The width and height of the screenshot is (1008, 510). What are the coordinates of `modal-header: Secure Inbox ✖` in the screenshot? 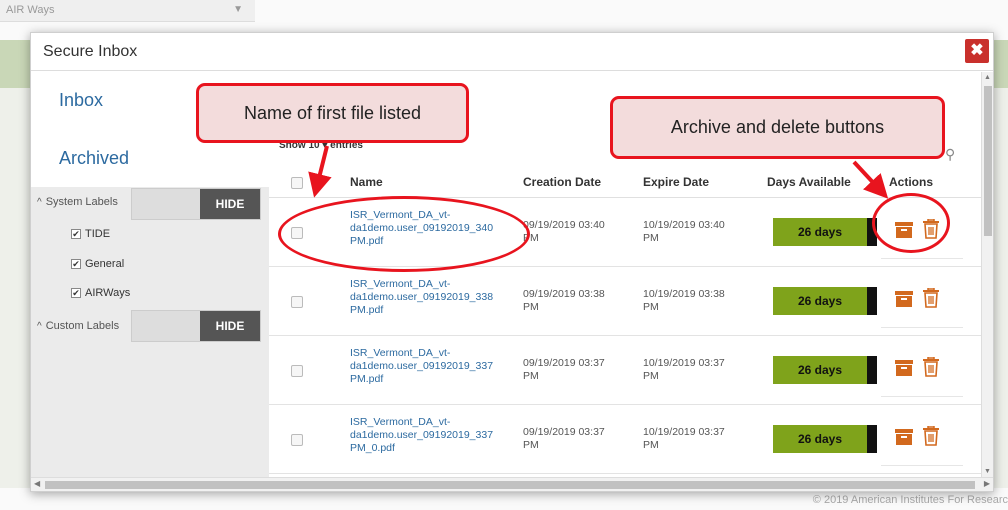 It's located at (512, 52).